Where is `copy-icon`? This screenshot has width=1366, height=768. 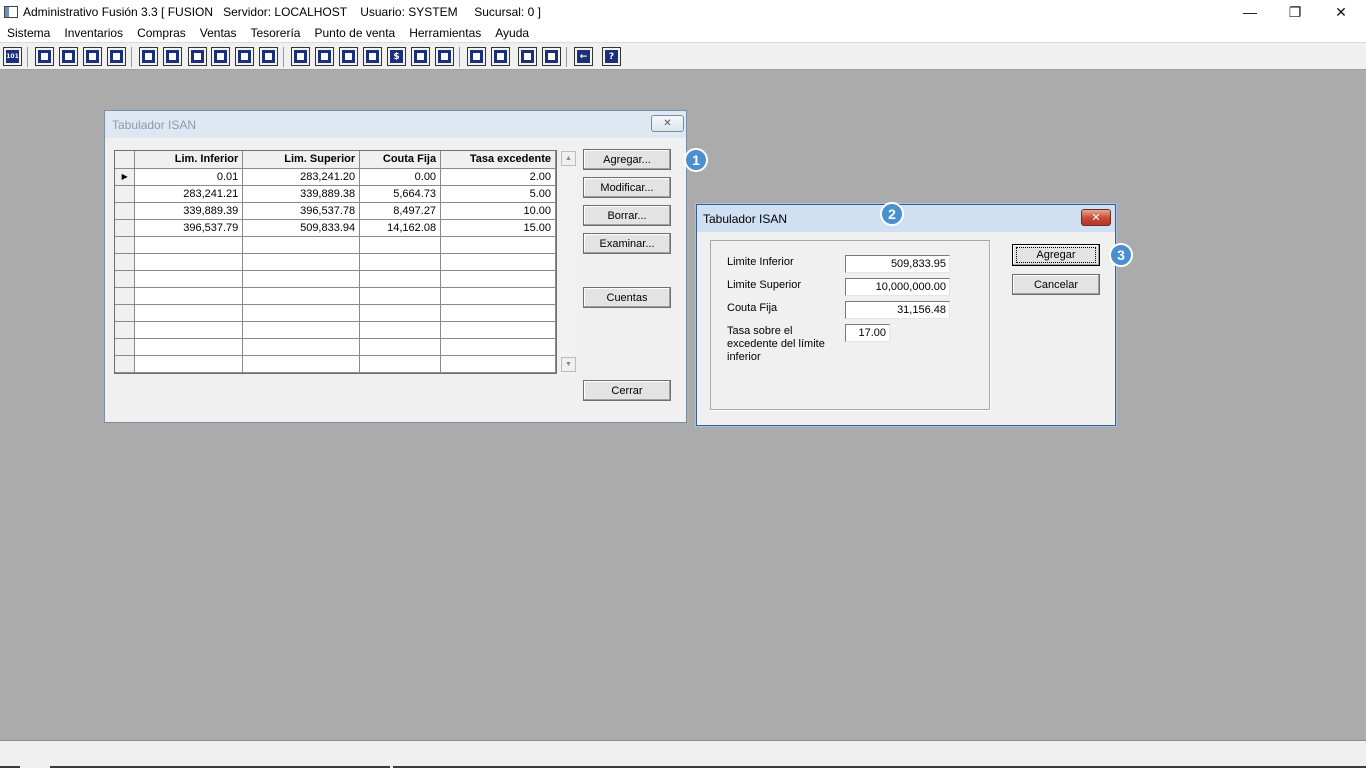 copy-icon is located at coordinates (44, 56).